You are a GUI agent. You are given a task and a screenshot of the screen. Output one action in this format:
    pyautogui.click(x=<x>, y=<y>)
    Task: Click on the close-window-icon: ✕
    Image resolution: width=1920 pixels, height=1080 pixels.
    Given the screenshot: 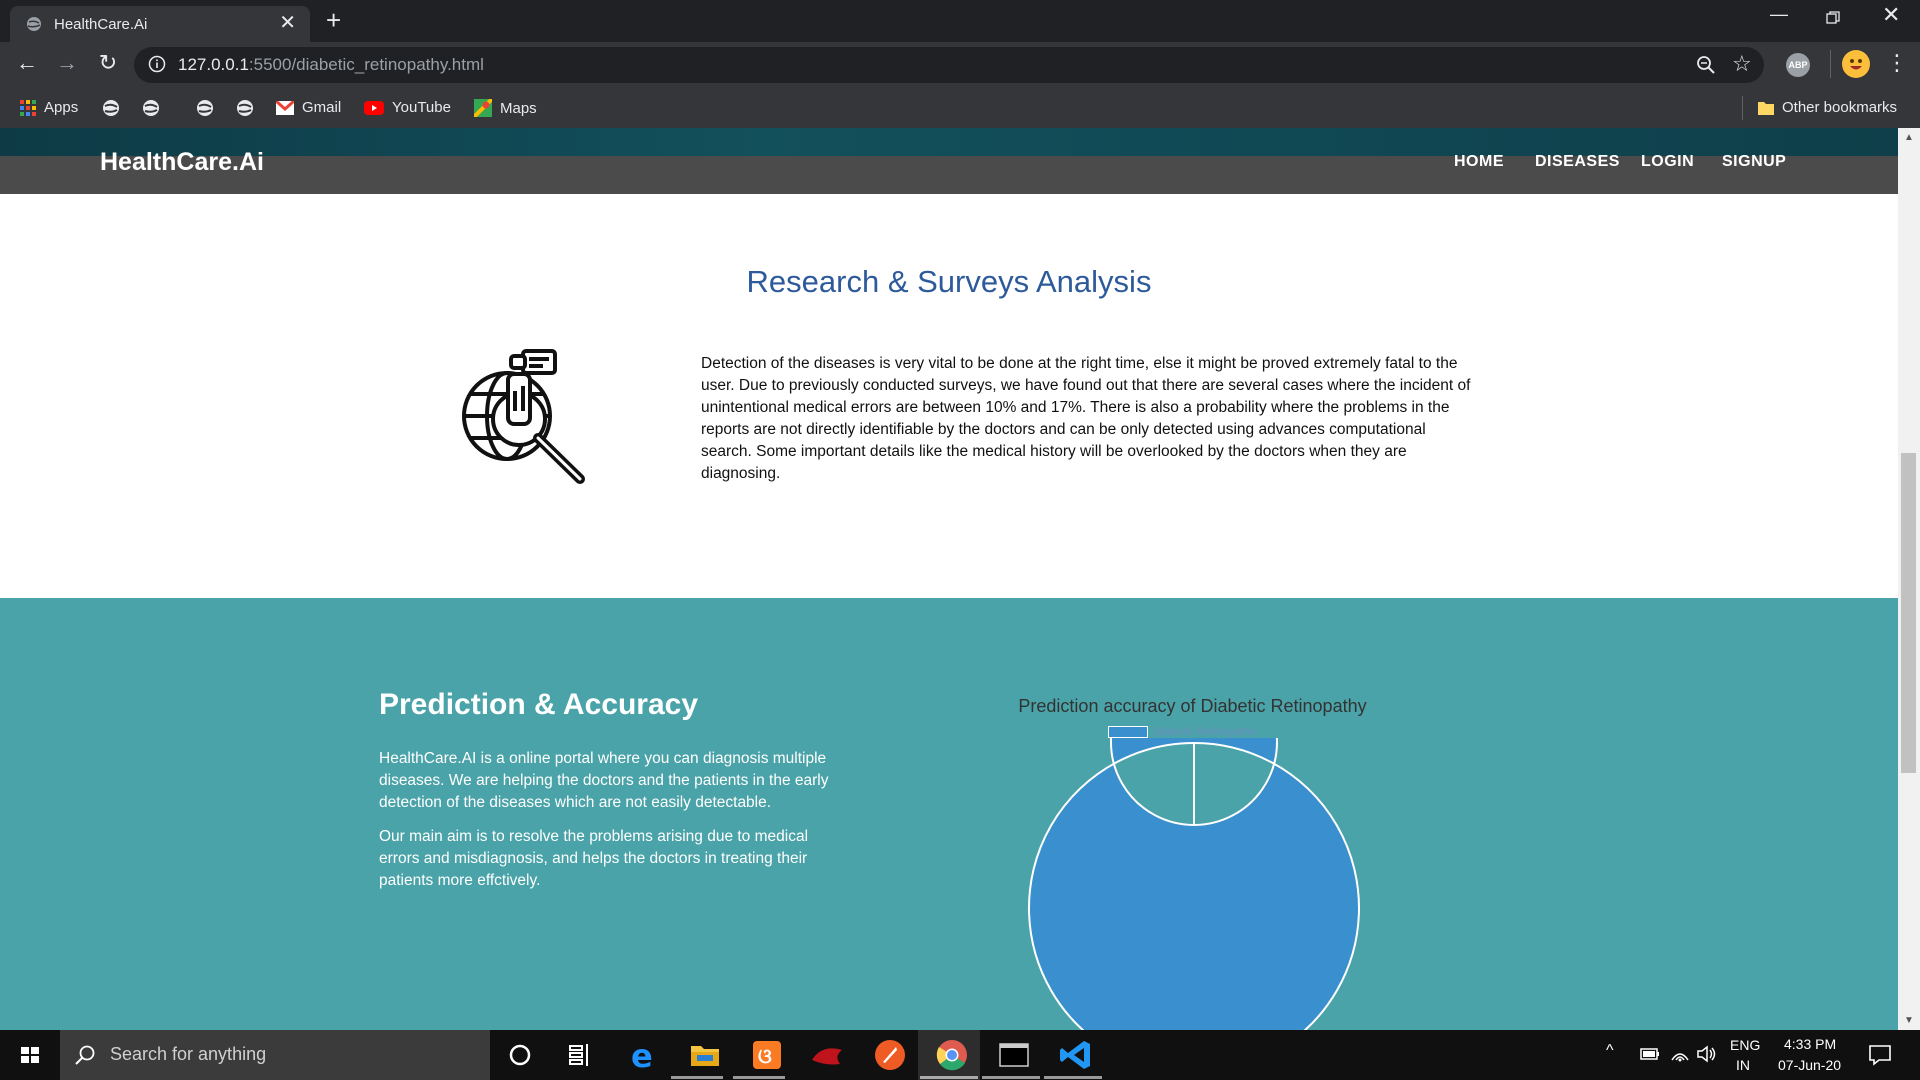 What is the action you would take?
    pyautogui.click(x=1891, y=15)
    